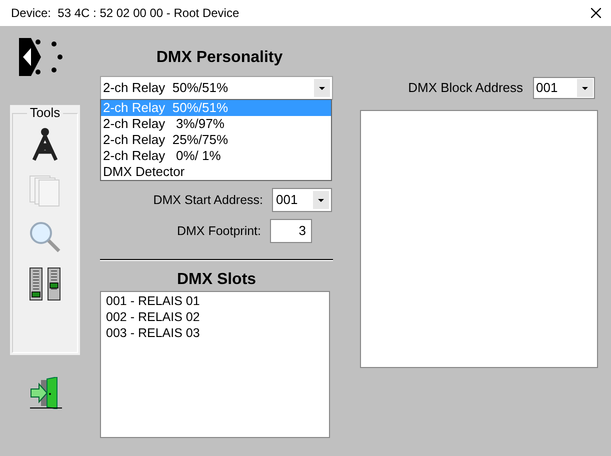 The image size is (611, 456). I want to click on dropdown-option: 2-ch Relay 0%/ 1%, so click(216, 156).